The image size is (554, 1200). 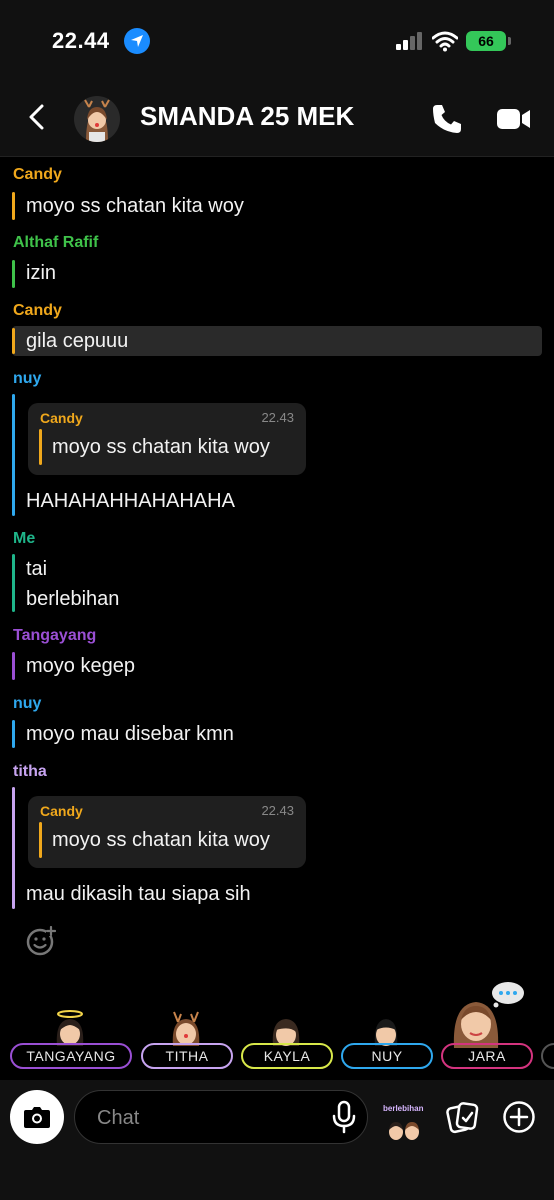 What do you see at coordinates (37, 117) in the screenshot?
I see `back-chevron-icon` at bounding box center [37, 117].